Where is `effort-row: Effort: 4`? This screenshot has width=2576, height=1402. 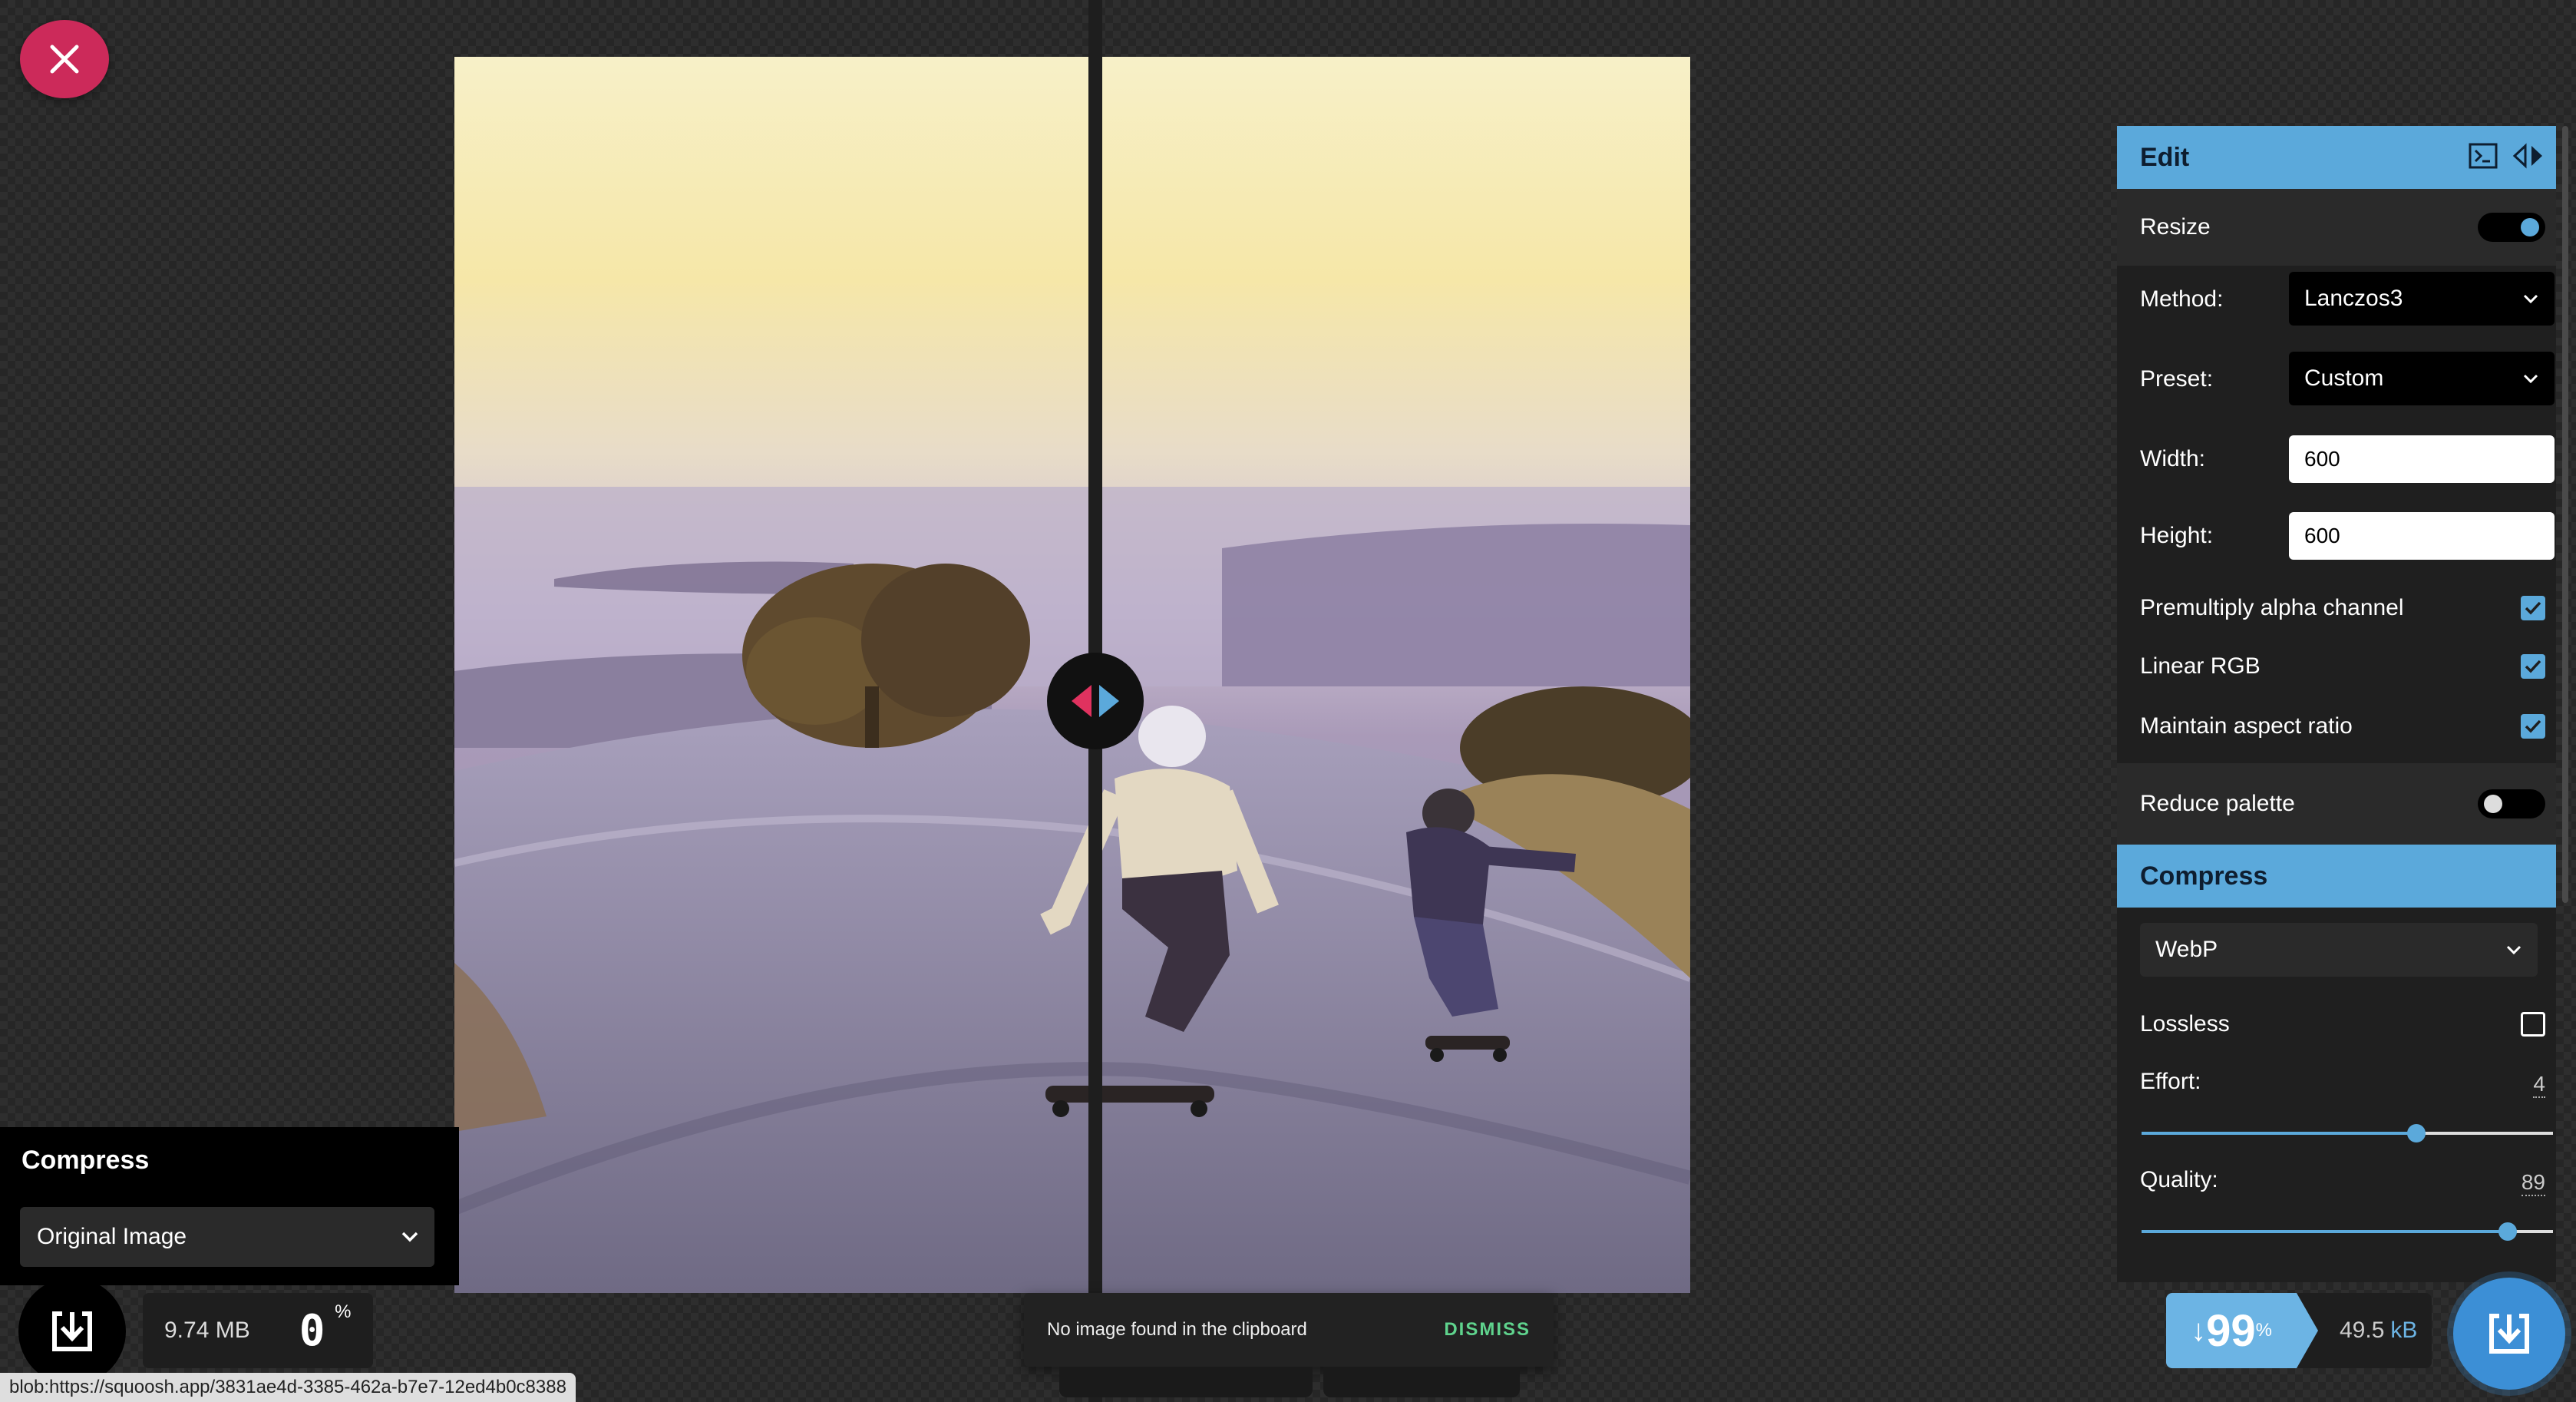
effort-row: Effort: 4 is located at coordinates (2336, 1106).